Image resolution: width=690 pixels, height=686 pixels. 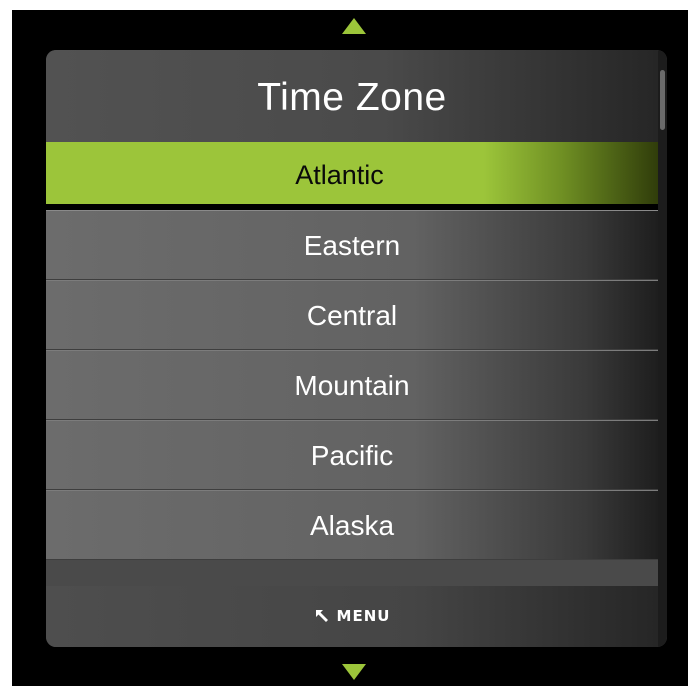 What do you see at coordinates (352, 315) in the screenshot?
I see `list-item-central: Central` at bounding box center [352, 315].